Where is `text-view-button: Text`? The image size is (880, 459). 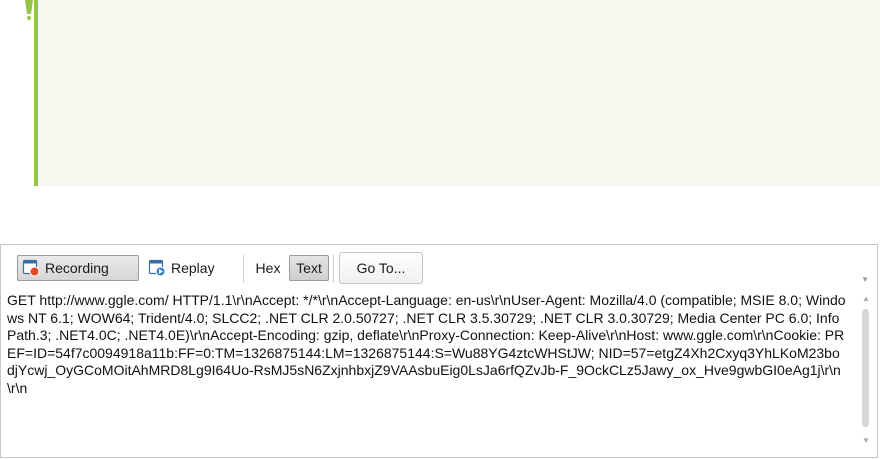
text-view-button: Text is located at coordinates (309, 268).